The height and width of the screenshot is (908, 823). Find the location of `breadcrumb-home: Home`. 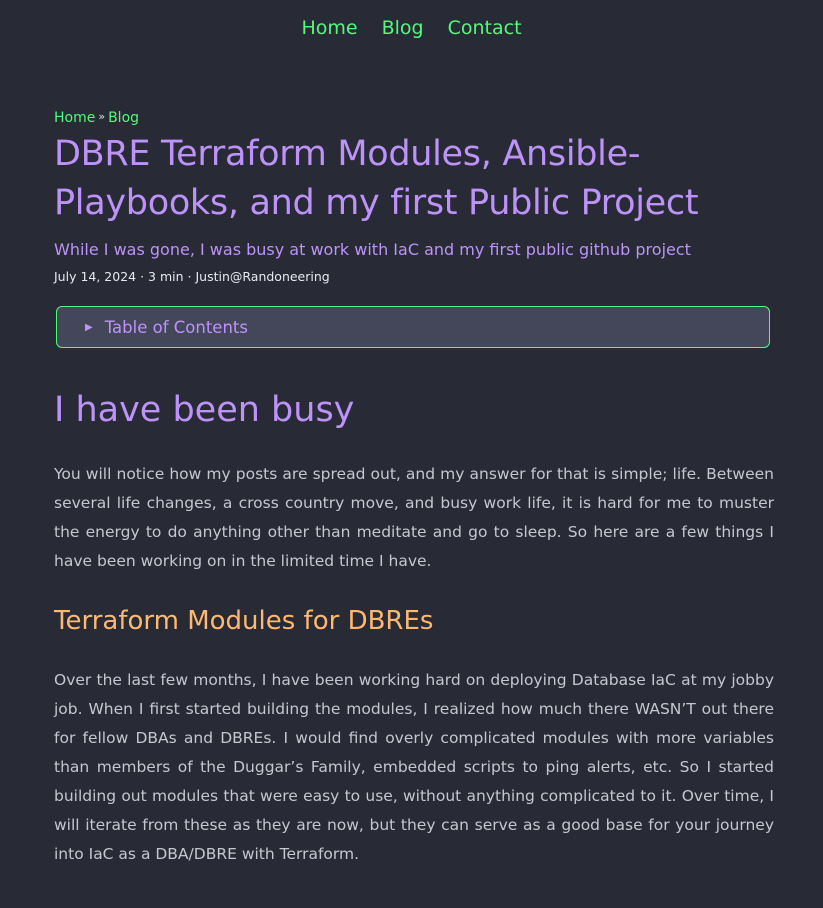

breadcrumb-home: Home is located at coordinates (74, 118).